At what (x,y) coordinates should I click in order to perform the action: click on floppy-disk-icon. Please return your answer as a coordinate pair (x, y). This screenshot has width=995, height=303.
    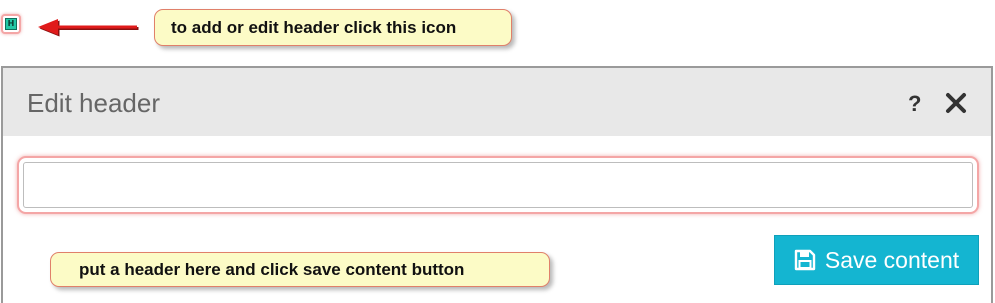
    Looking at the image, I should click on (805, 260).